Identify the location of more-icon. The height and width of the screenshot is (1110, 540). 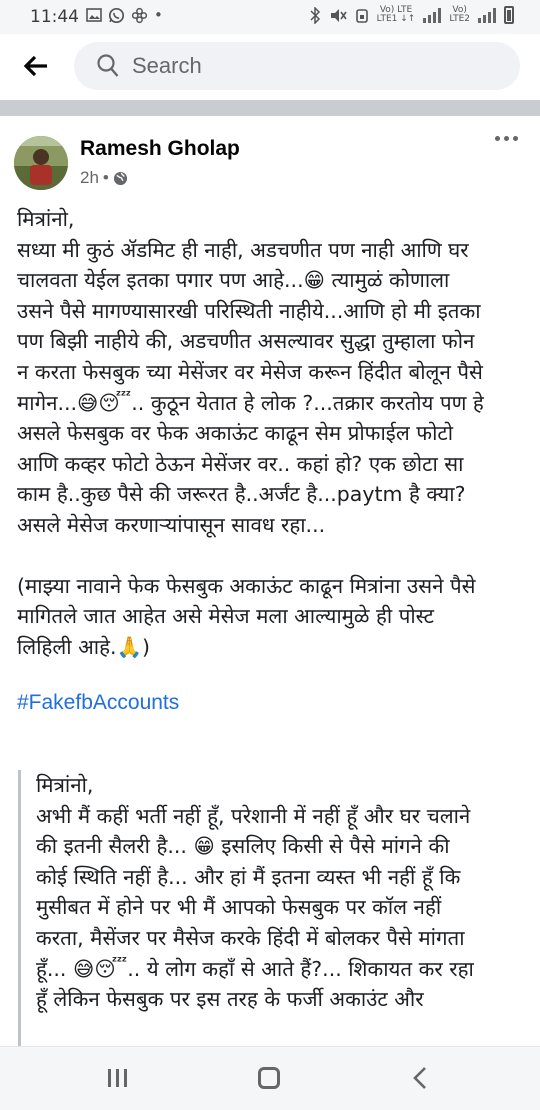
(506, 138).